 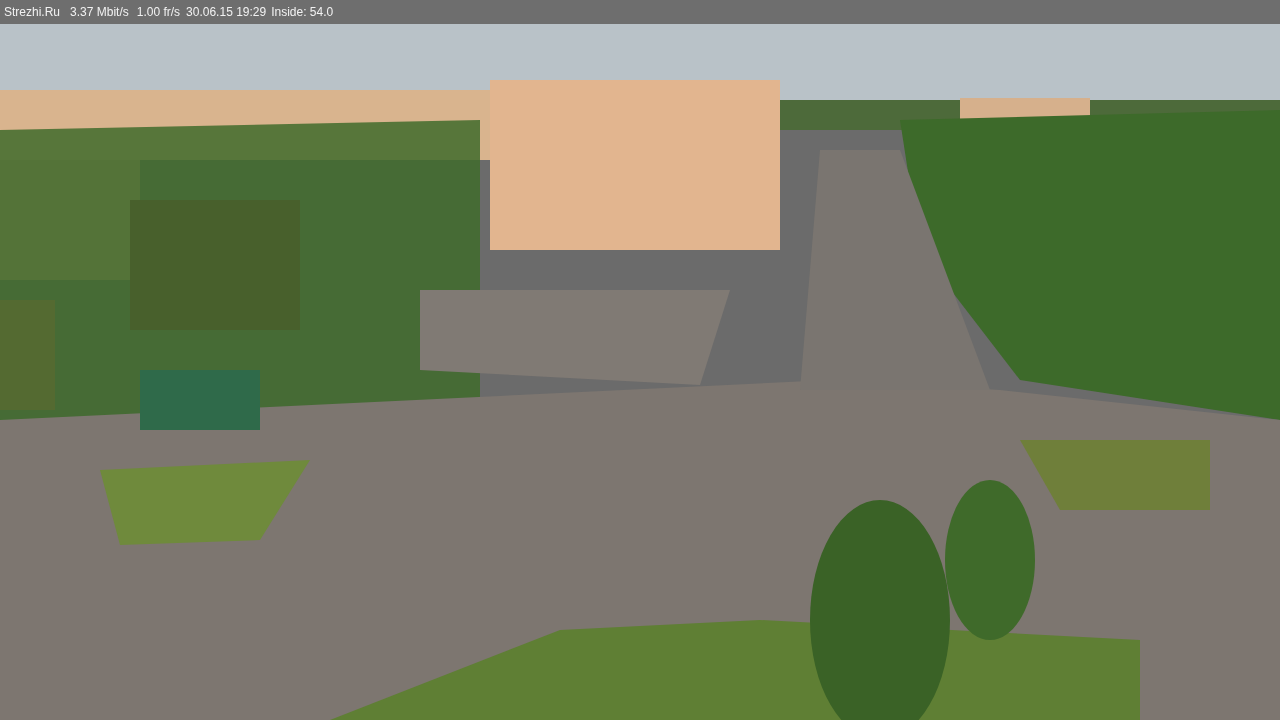 What do you see at coordinates (99, 12) in the screenshot?
I see `bitrate-reading: 3.37 Mbit/s` at bounding box center [99, 12].